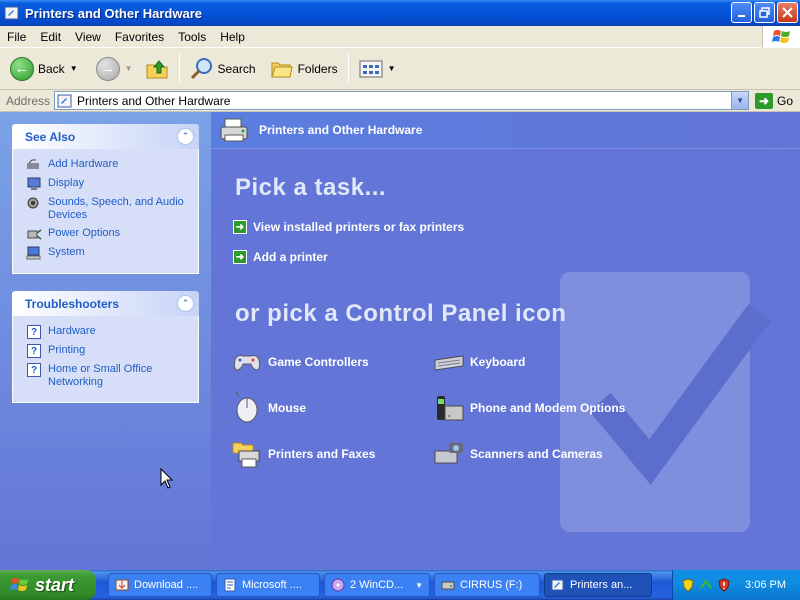 This screenshot has height=600, width=800. Describe the element at coordinates (765, 585) in the screenshot. I see `clock: 3:06 PM` at that location.